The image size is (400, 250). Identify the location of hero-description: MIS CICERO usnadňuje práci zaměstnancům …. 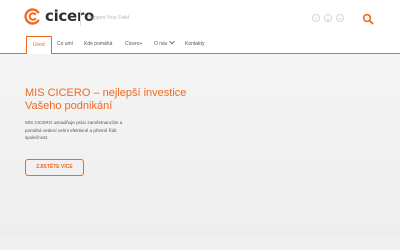
(74, 130).